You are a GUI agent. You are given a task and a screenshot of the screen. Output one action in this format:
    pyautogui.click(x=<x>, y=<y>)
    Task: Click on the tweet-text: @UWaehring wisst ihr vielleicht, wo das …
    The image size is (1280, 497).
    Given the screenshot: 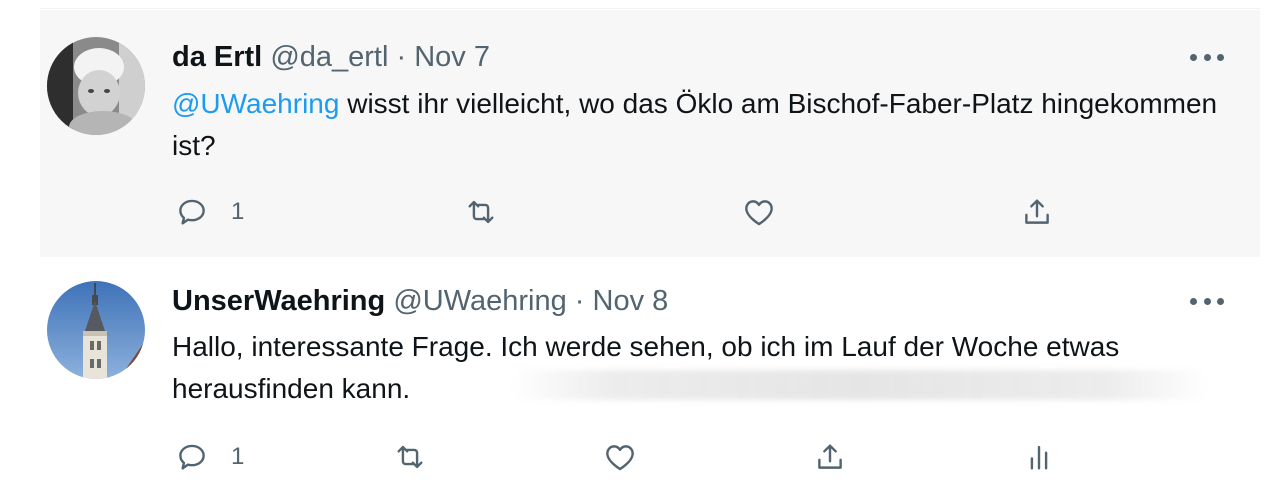 What is the action you would take?
    pyautogui.click(x=707, y=125)
    